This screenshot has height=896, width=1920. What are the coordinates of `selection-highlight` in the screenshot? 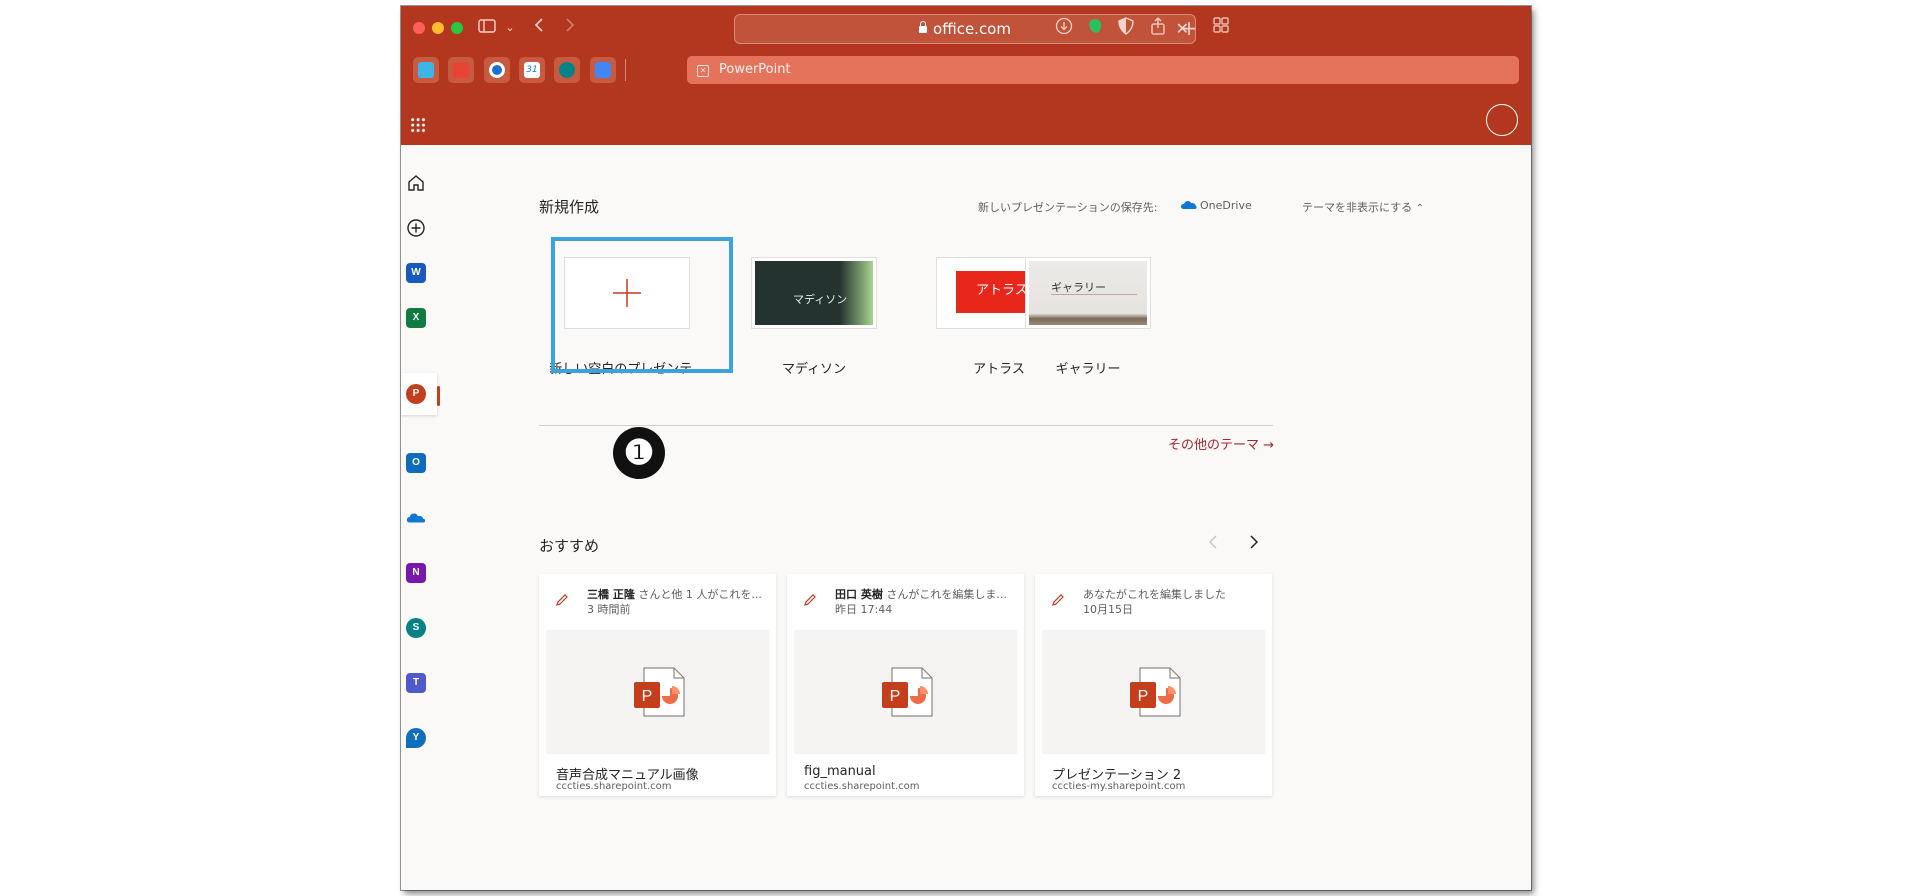 It's located at (642, 305).